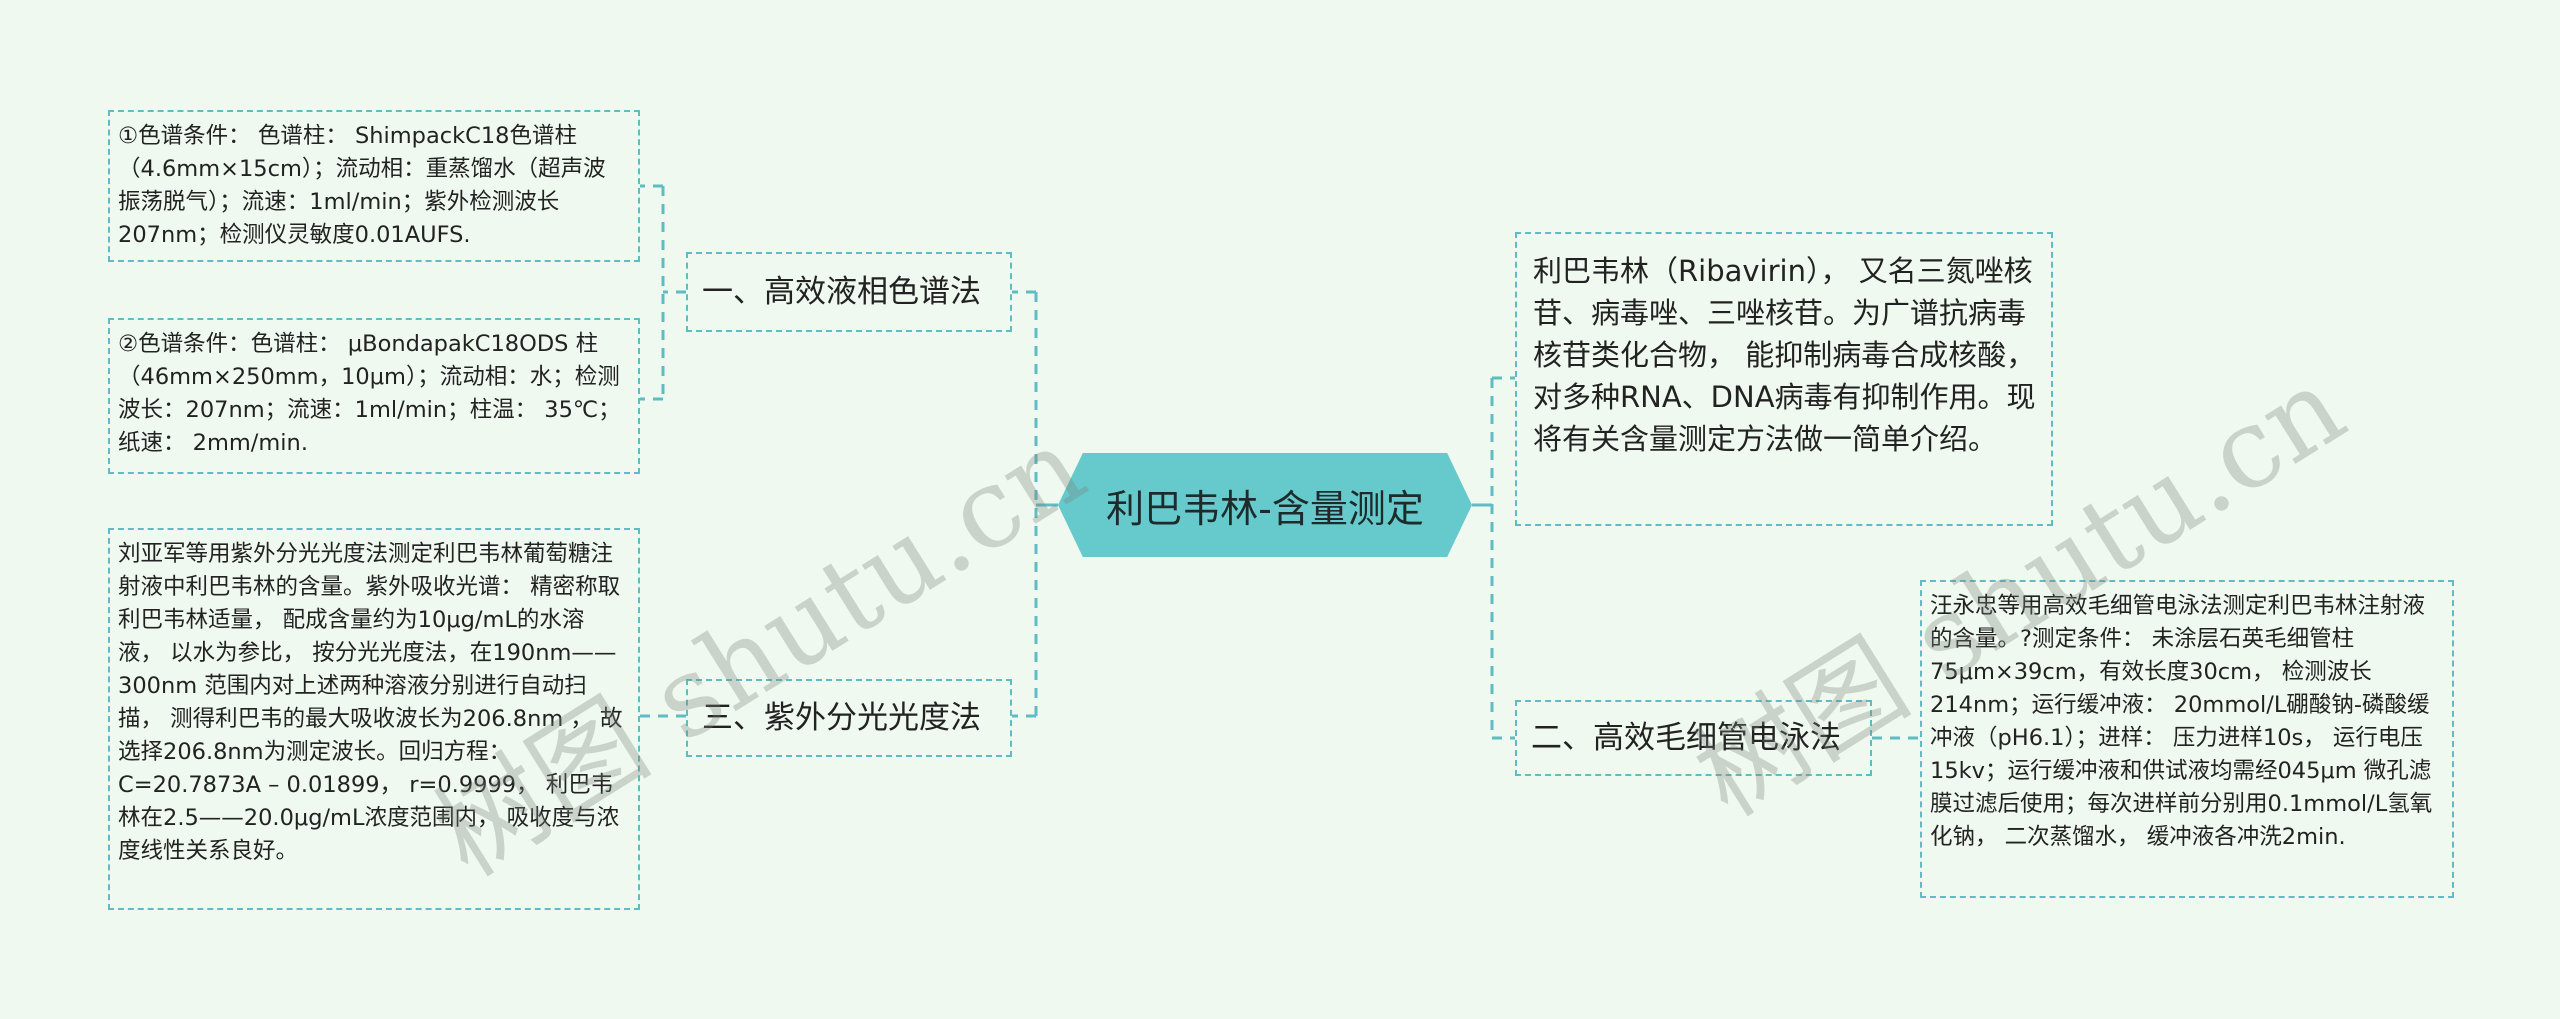 The image size is (2560, 1019). Describe the element at coordinates (1686, 738) in the screenshot. I see `branch-label: 二、高效毛细管电泳法` at that location.